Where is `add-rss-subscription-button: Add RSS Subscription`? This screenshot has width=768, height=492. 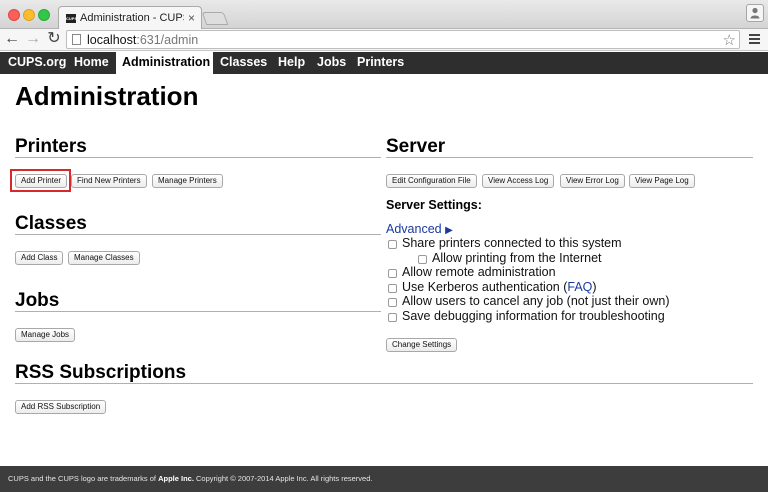
add-rss-subscription-button: Add RSS Subscription is located at coordinates (61, 407).